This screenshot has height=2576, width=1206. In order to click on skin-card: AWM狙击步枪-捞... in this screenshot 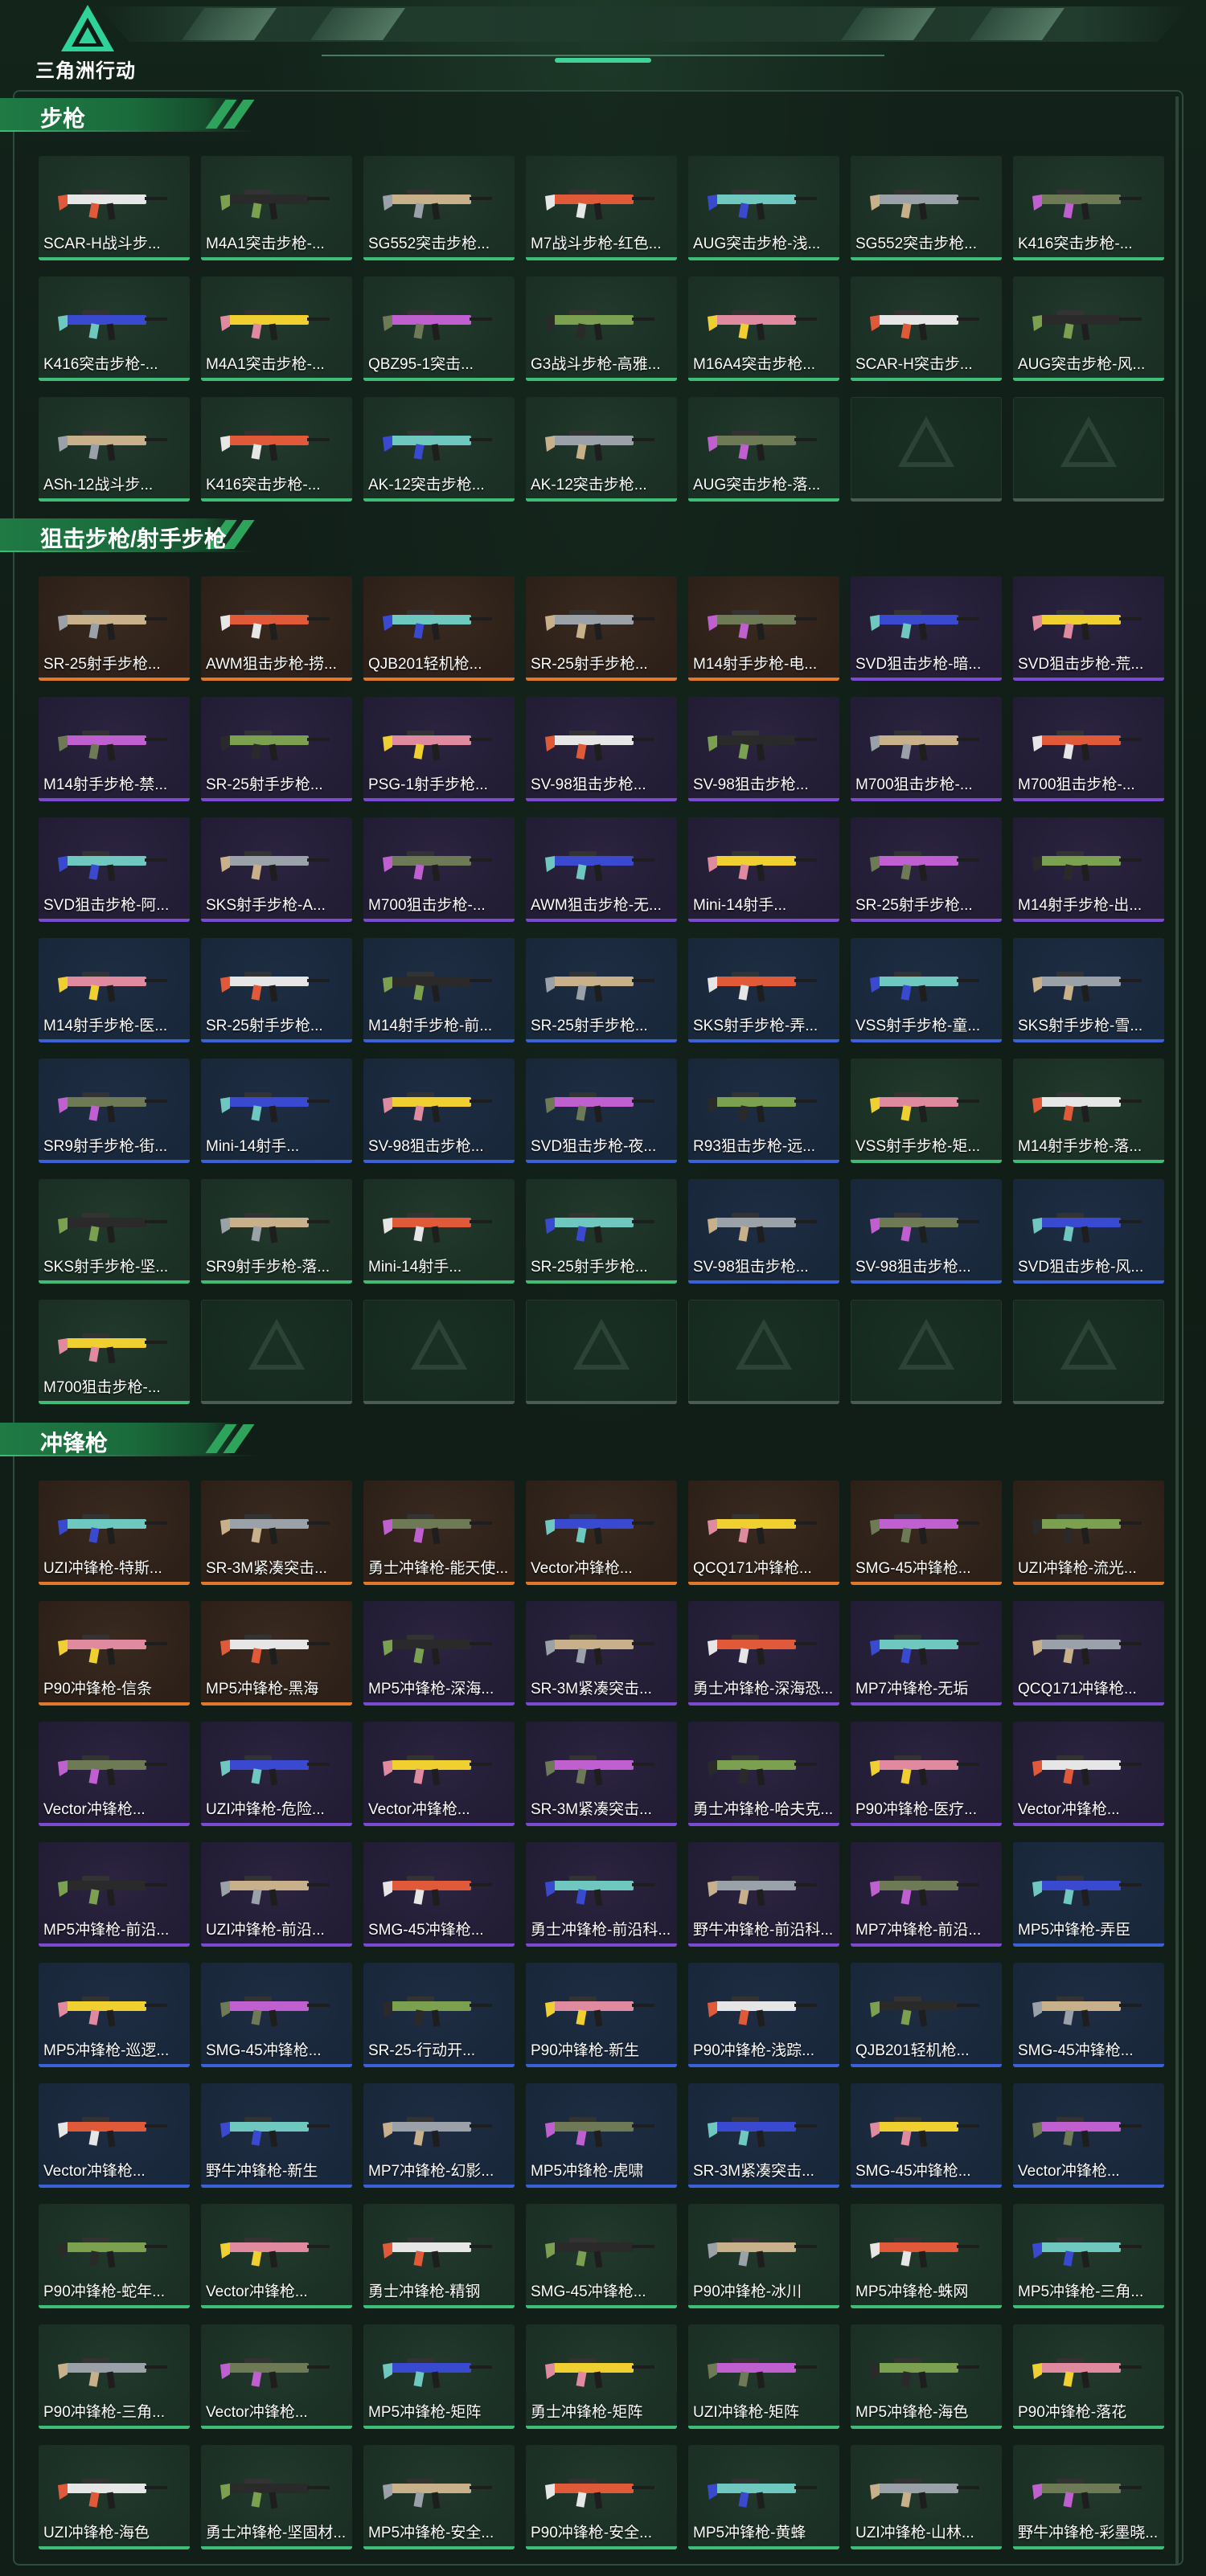, I will do `click(276, 628)`.